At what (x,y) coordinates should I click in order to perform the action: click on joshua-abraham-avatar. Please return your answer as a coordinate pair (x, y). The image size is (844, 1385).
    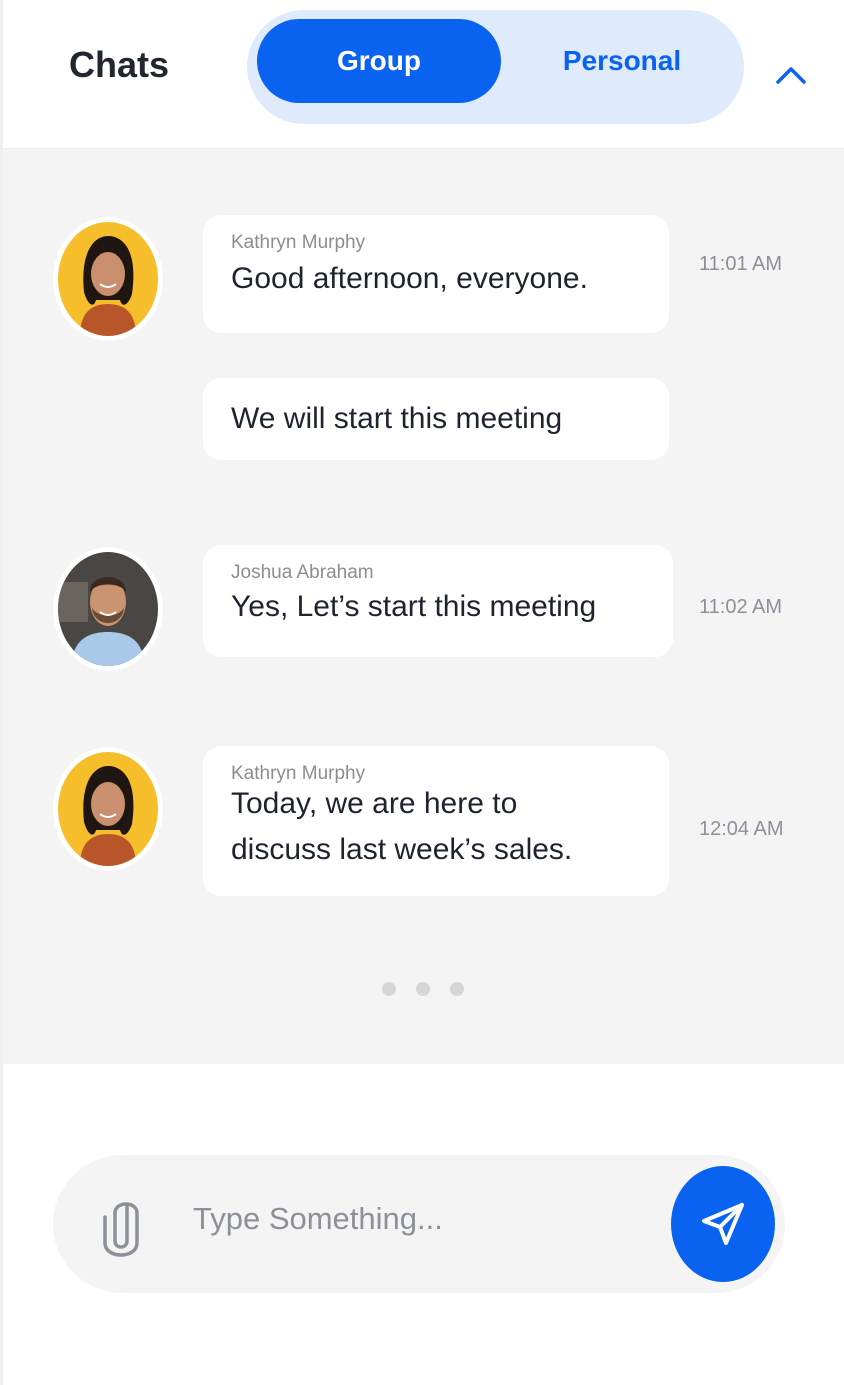
    Looking at the image, I should click on (108, 609).